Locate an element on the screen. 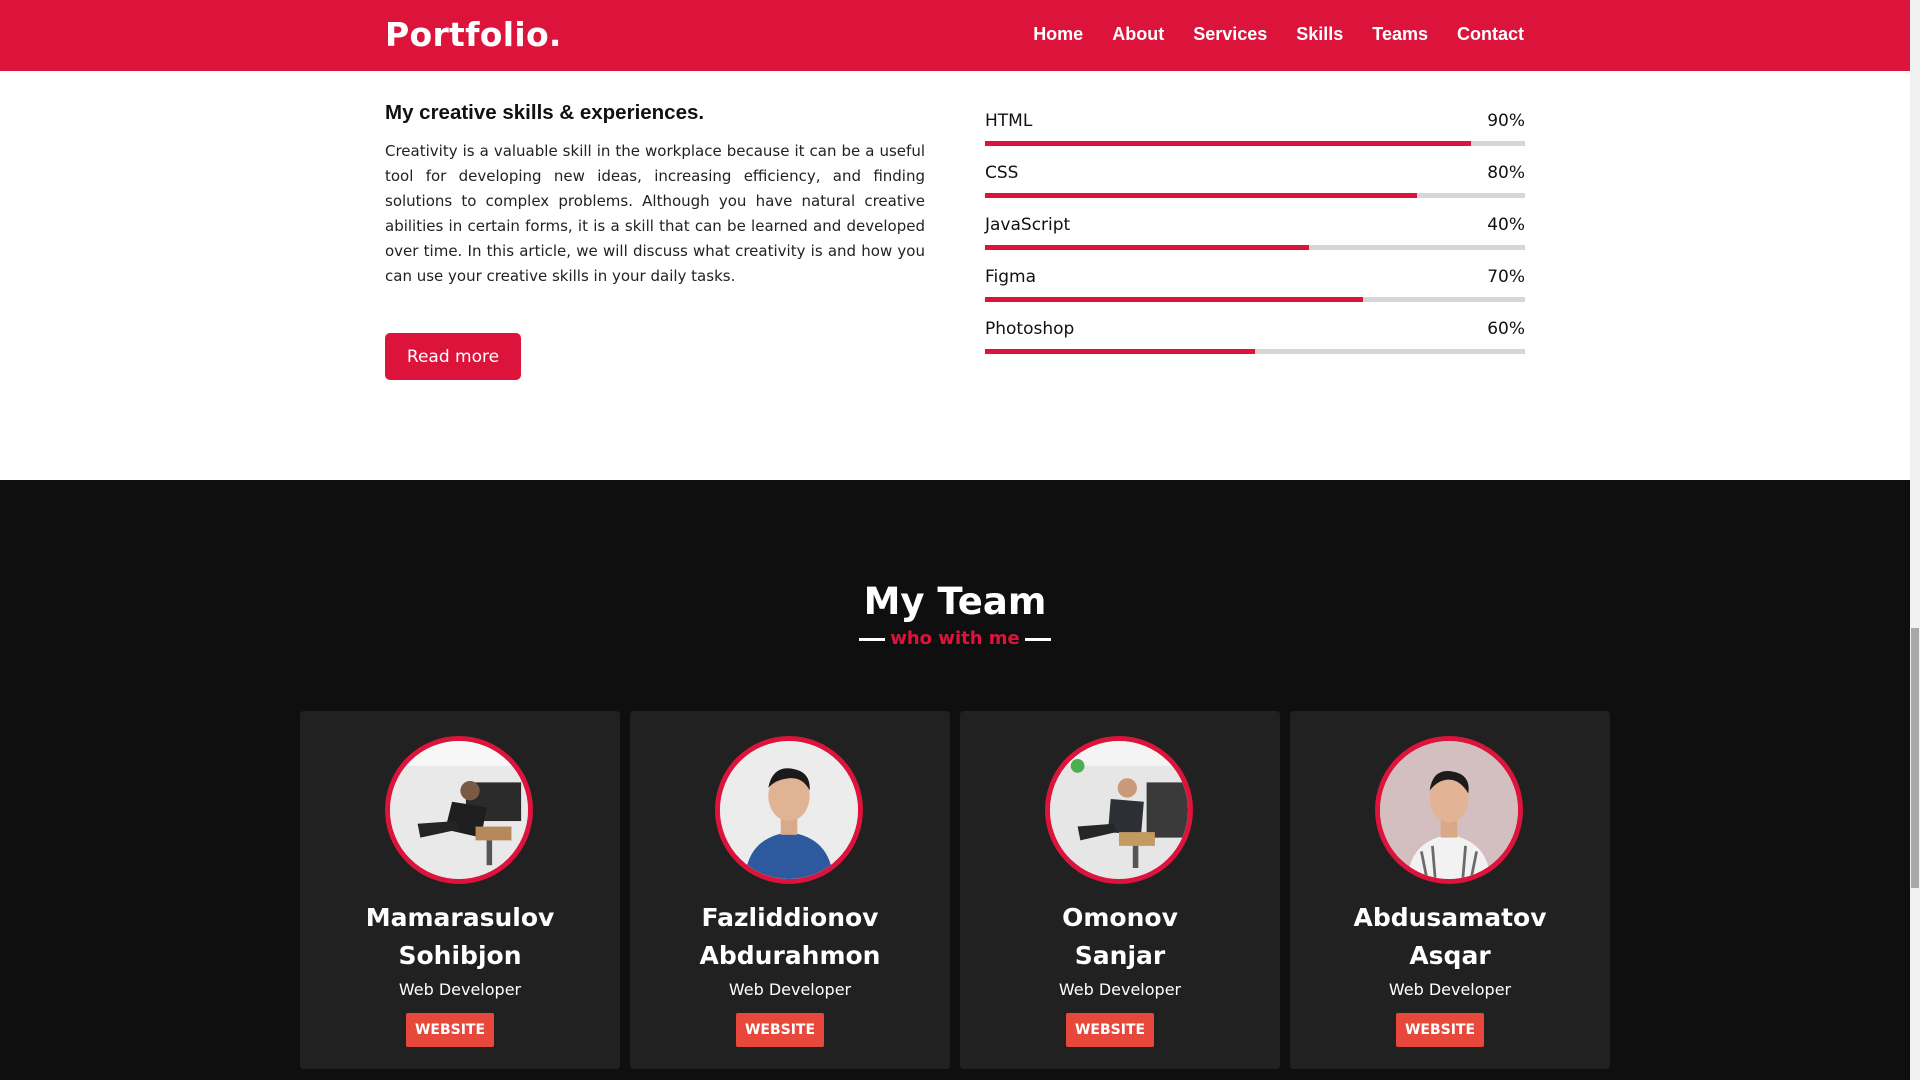  team-subtitle-text: who with me is located at coordinates (955, 638).